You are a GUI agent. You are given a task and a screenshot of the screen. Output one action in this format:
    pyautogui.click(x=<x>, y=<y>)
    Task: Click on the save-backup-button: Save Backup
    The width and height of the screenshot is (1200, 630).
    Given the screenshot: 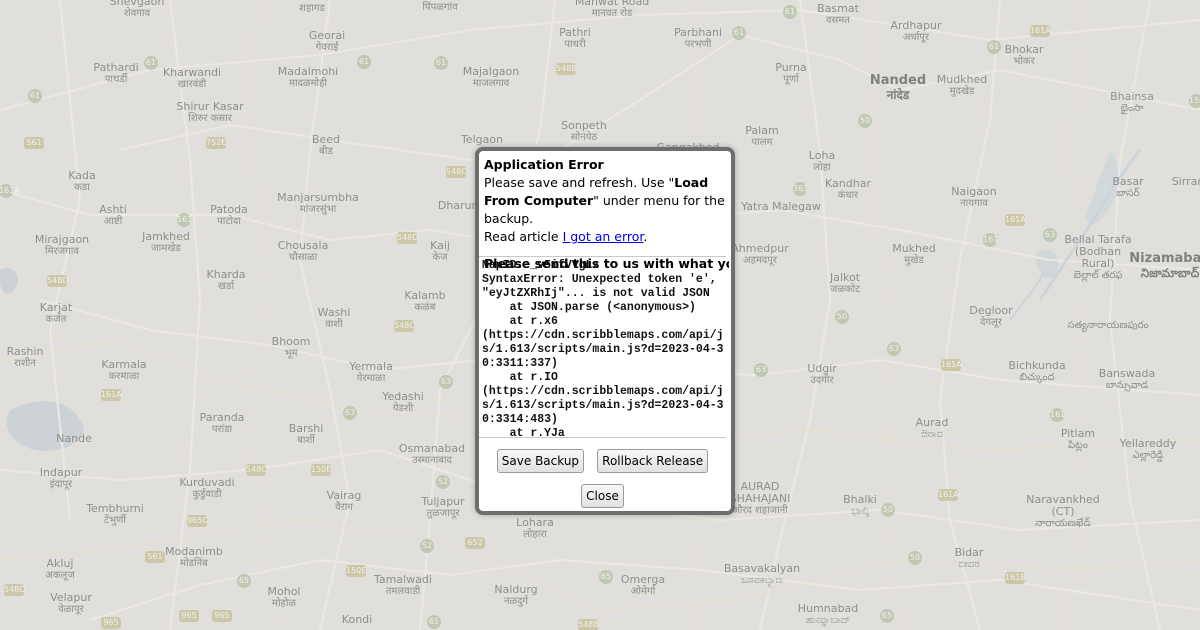 What is the action you would take?
    pyautogui.click(x=540, y=461)
    